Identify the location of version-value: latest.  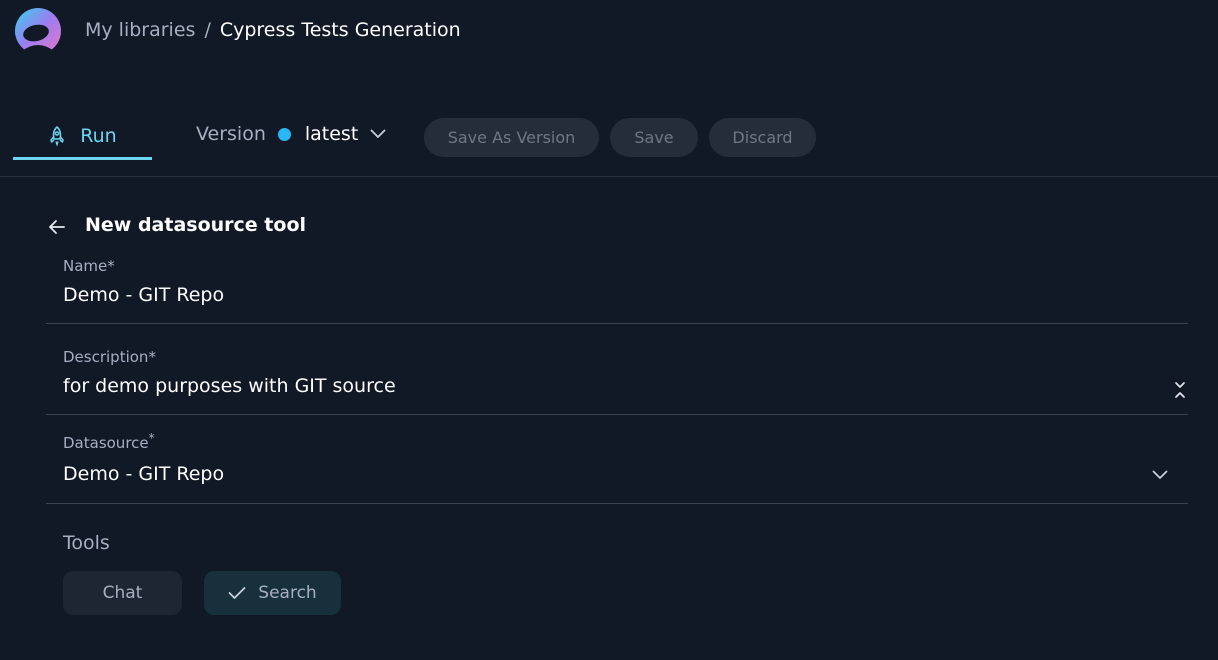
(331, 134).